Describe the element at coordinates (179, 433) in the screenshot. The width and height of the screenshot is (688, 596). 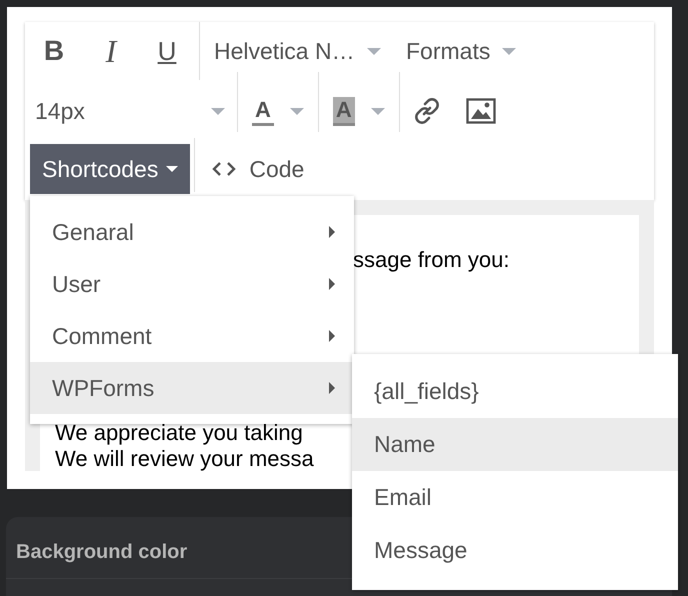
I see `text-line: We appreciate you taking` at that location.